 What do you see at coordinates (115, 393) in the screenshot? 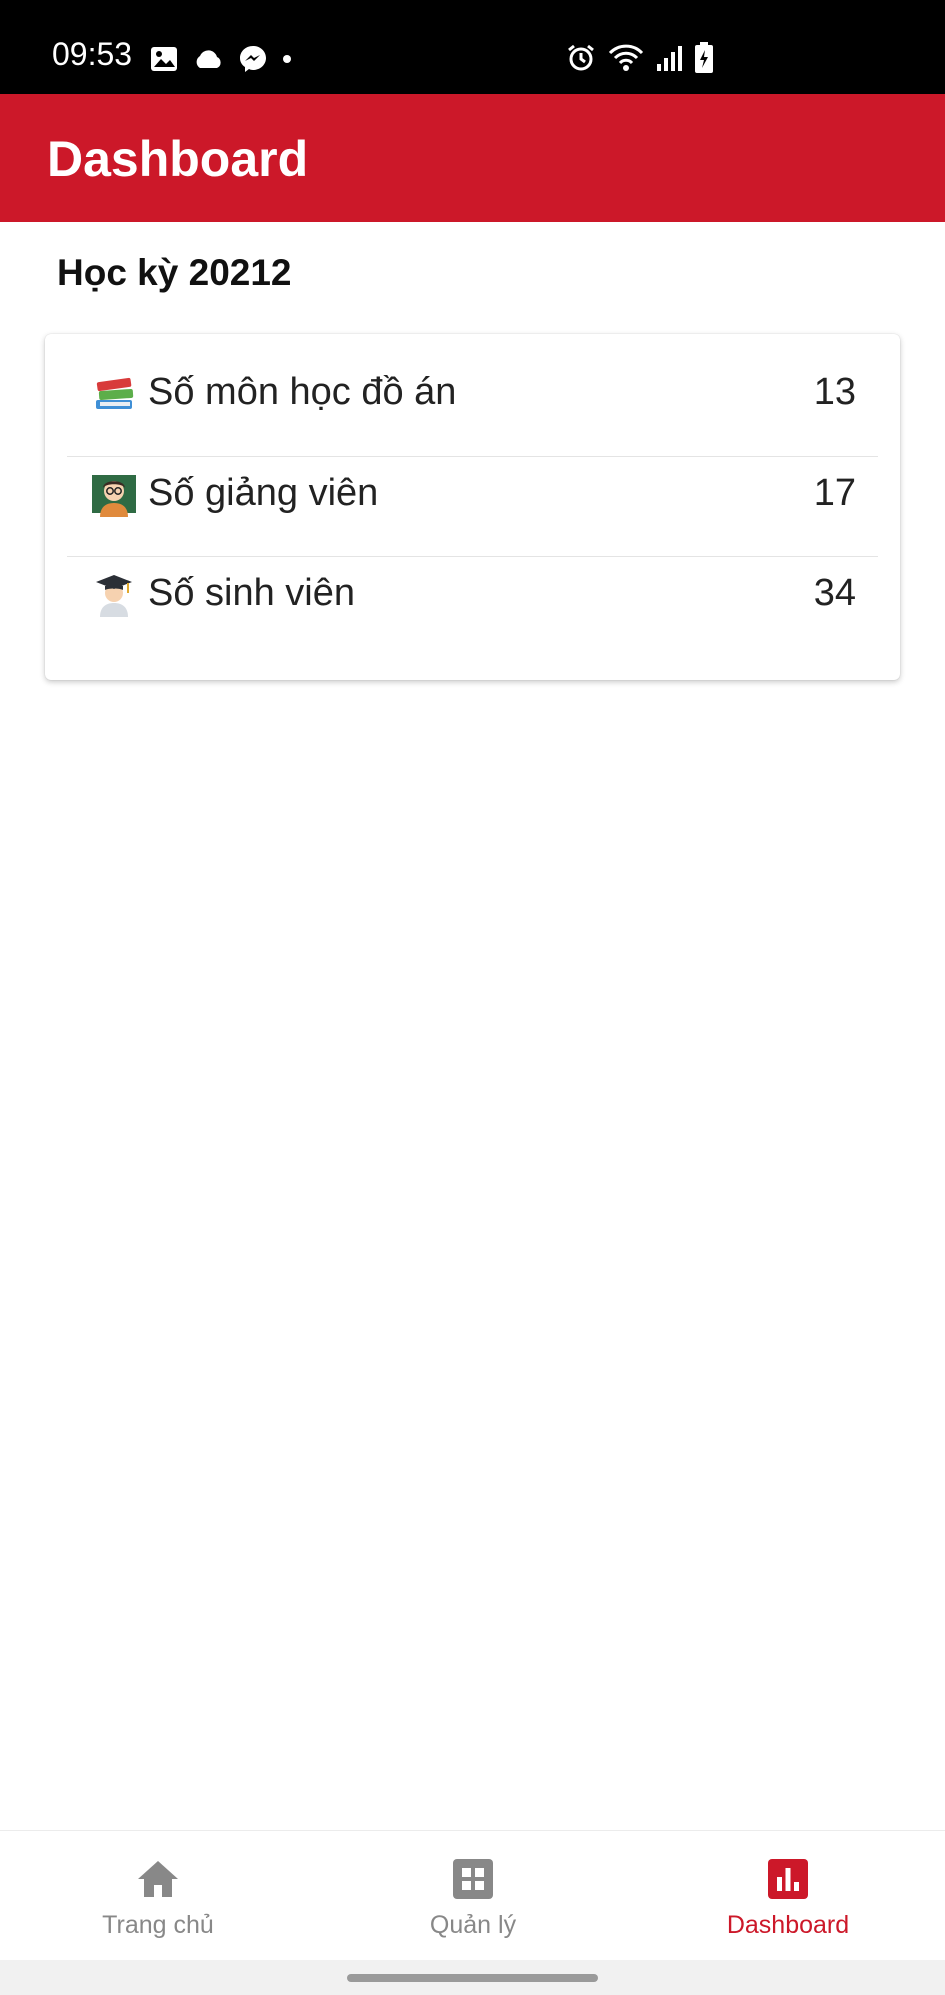
I see `books-emoji-icon` at bounding box center [115, 393].